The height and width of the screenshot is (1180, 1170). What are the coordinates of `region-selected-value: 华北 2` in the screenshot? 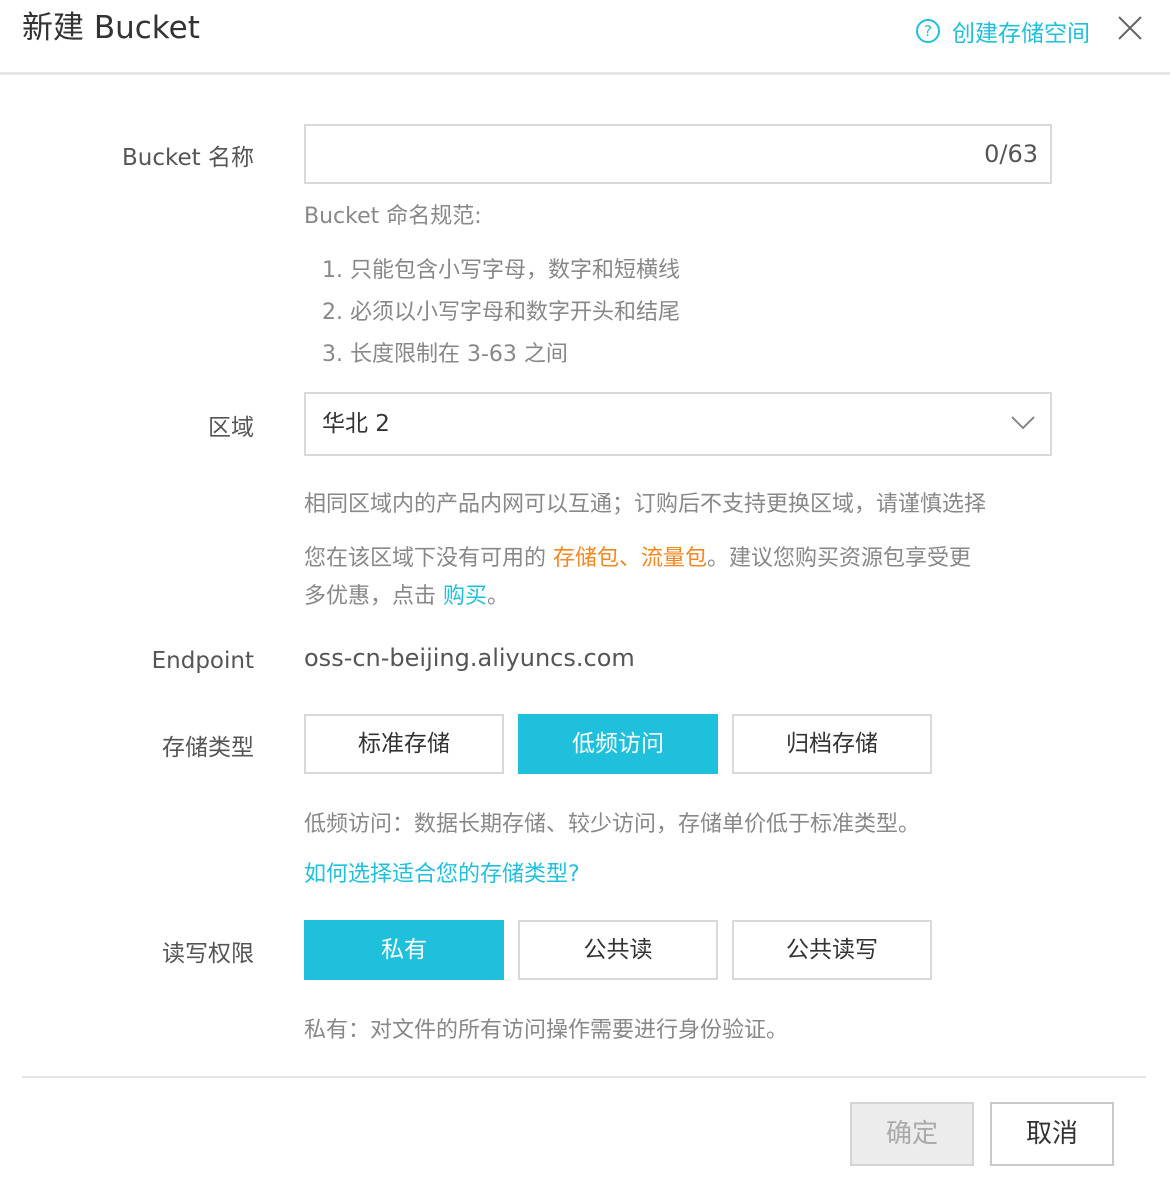 It's located at (356, 424).